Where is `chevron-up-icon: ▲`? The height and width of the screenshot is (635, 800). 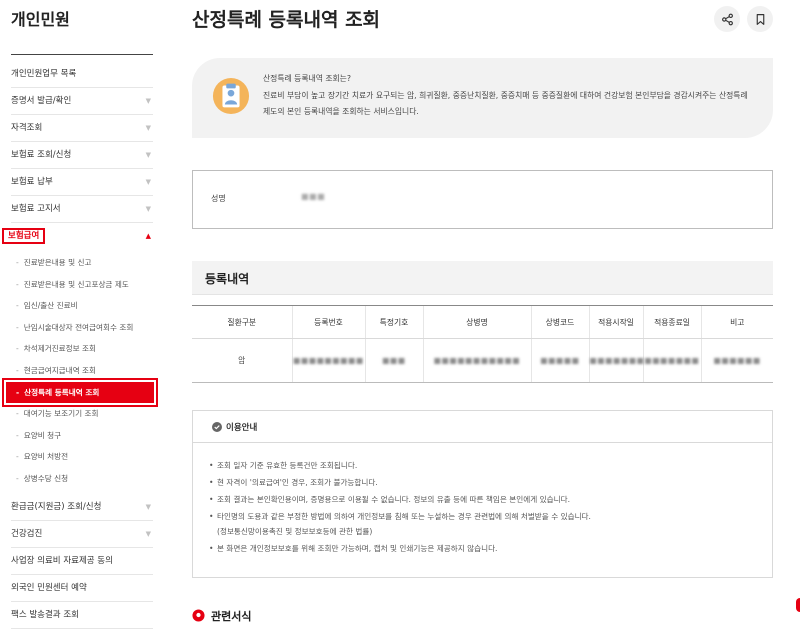 chevron-up-icon: ▲ is located at coordinates (148, 236).